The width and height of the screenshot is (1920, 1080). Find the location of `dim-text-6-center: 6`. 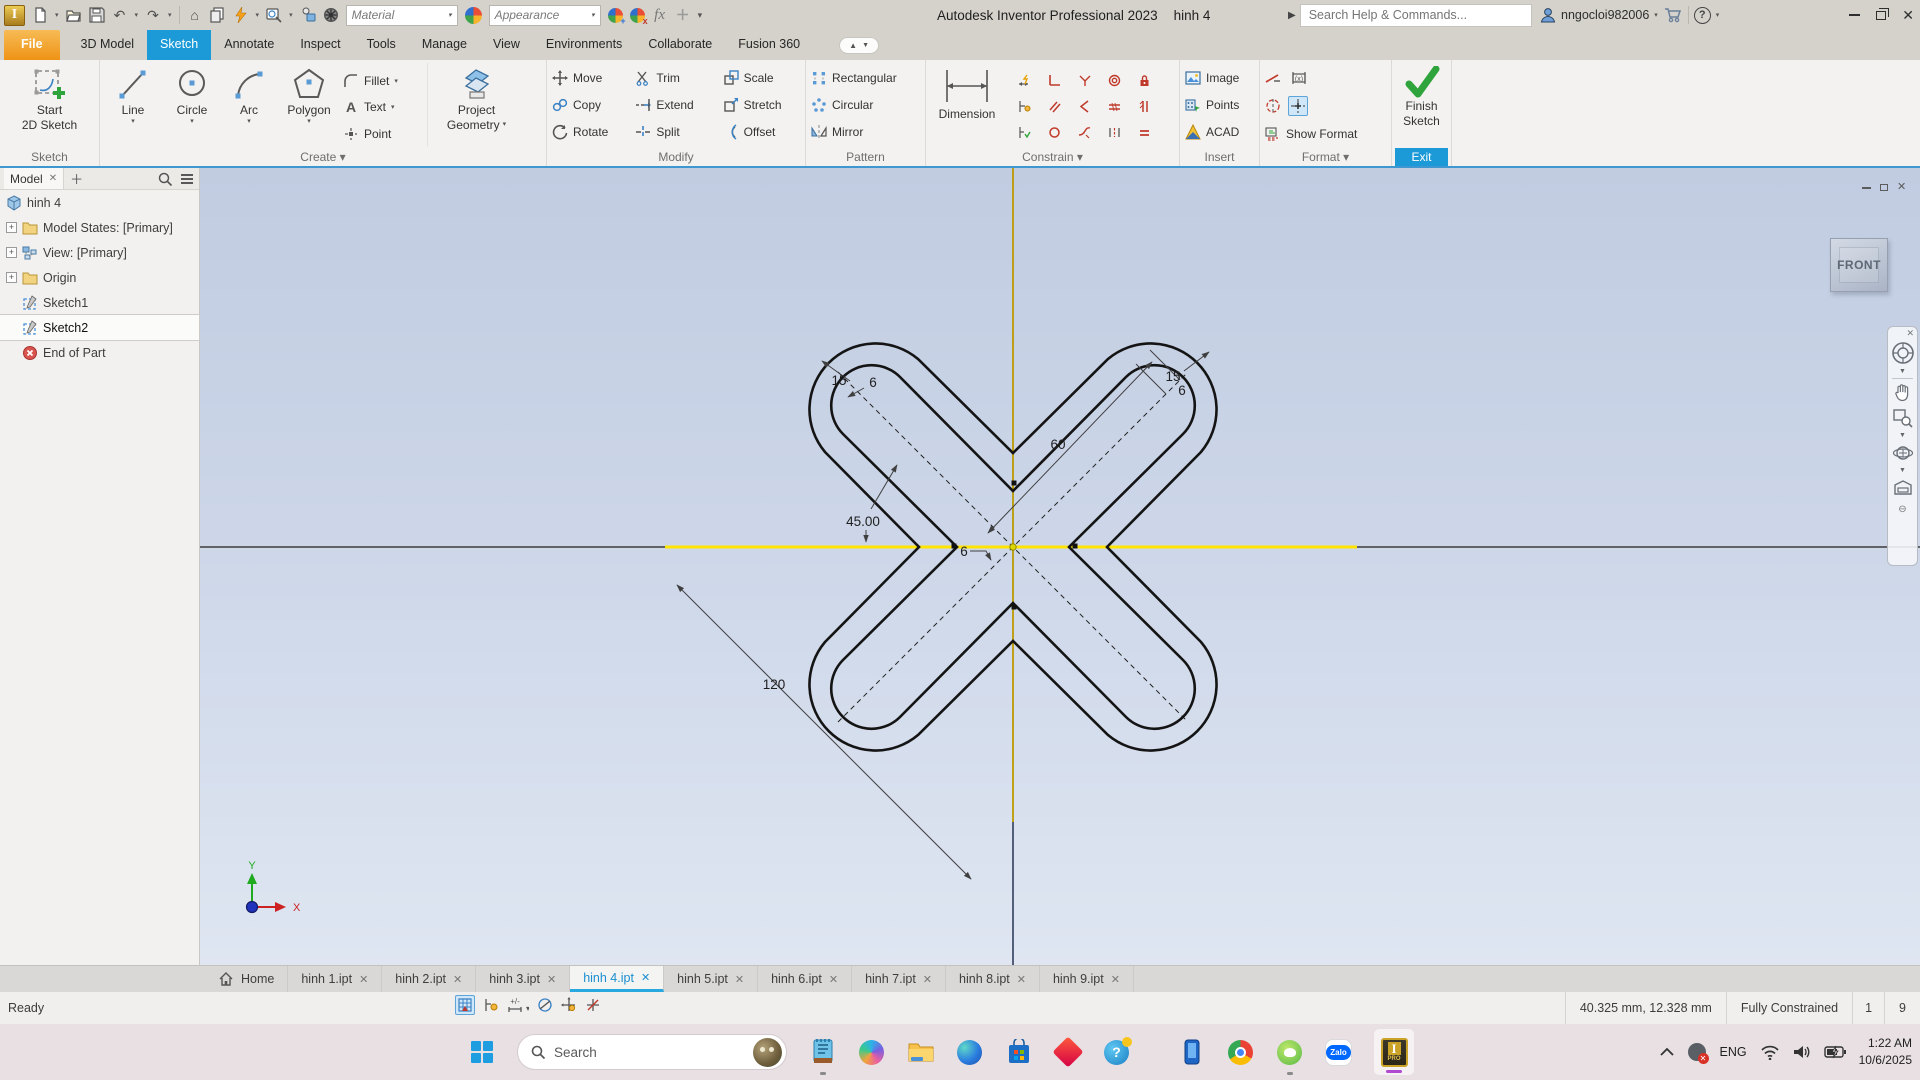

dim-text-6-center: 6 is located at coordinates (964, 551).